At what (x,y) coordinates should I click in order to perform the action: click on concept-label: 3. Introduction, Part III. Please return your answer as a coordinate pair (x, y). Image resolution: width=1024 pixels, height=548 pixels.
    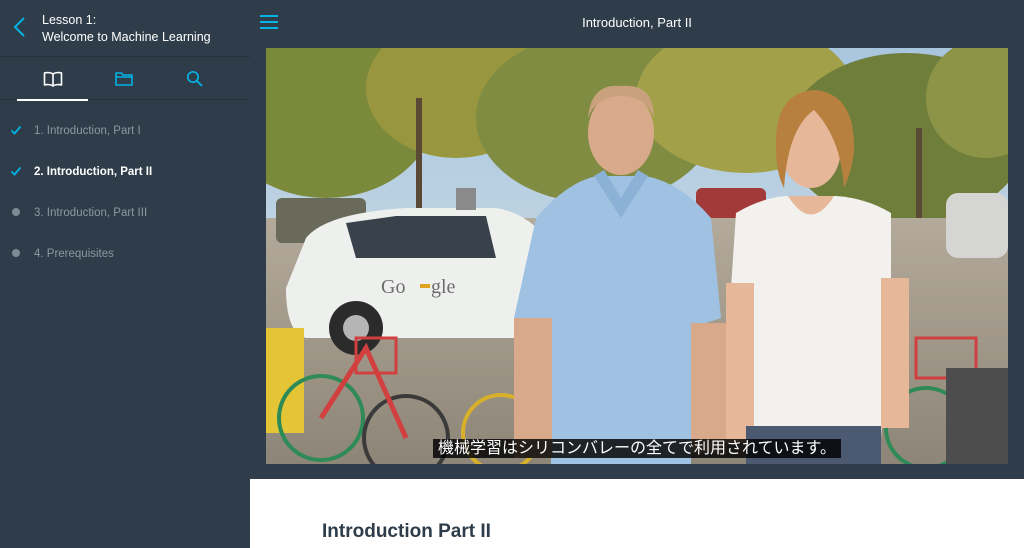
    Looking at the image, I should click on (91, 212).